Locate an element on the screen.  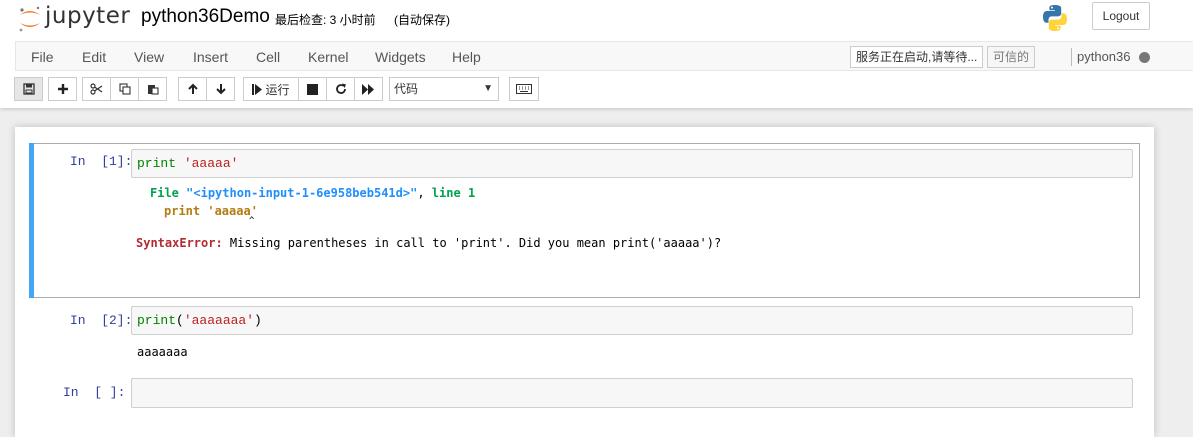
input-prompt-1: In [1]: is located at coordinates (101, 161).